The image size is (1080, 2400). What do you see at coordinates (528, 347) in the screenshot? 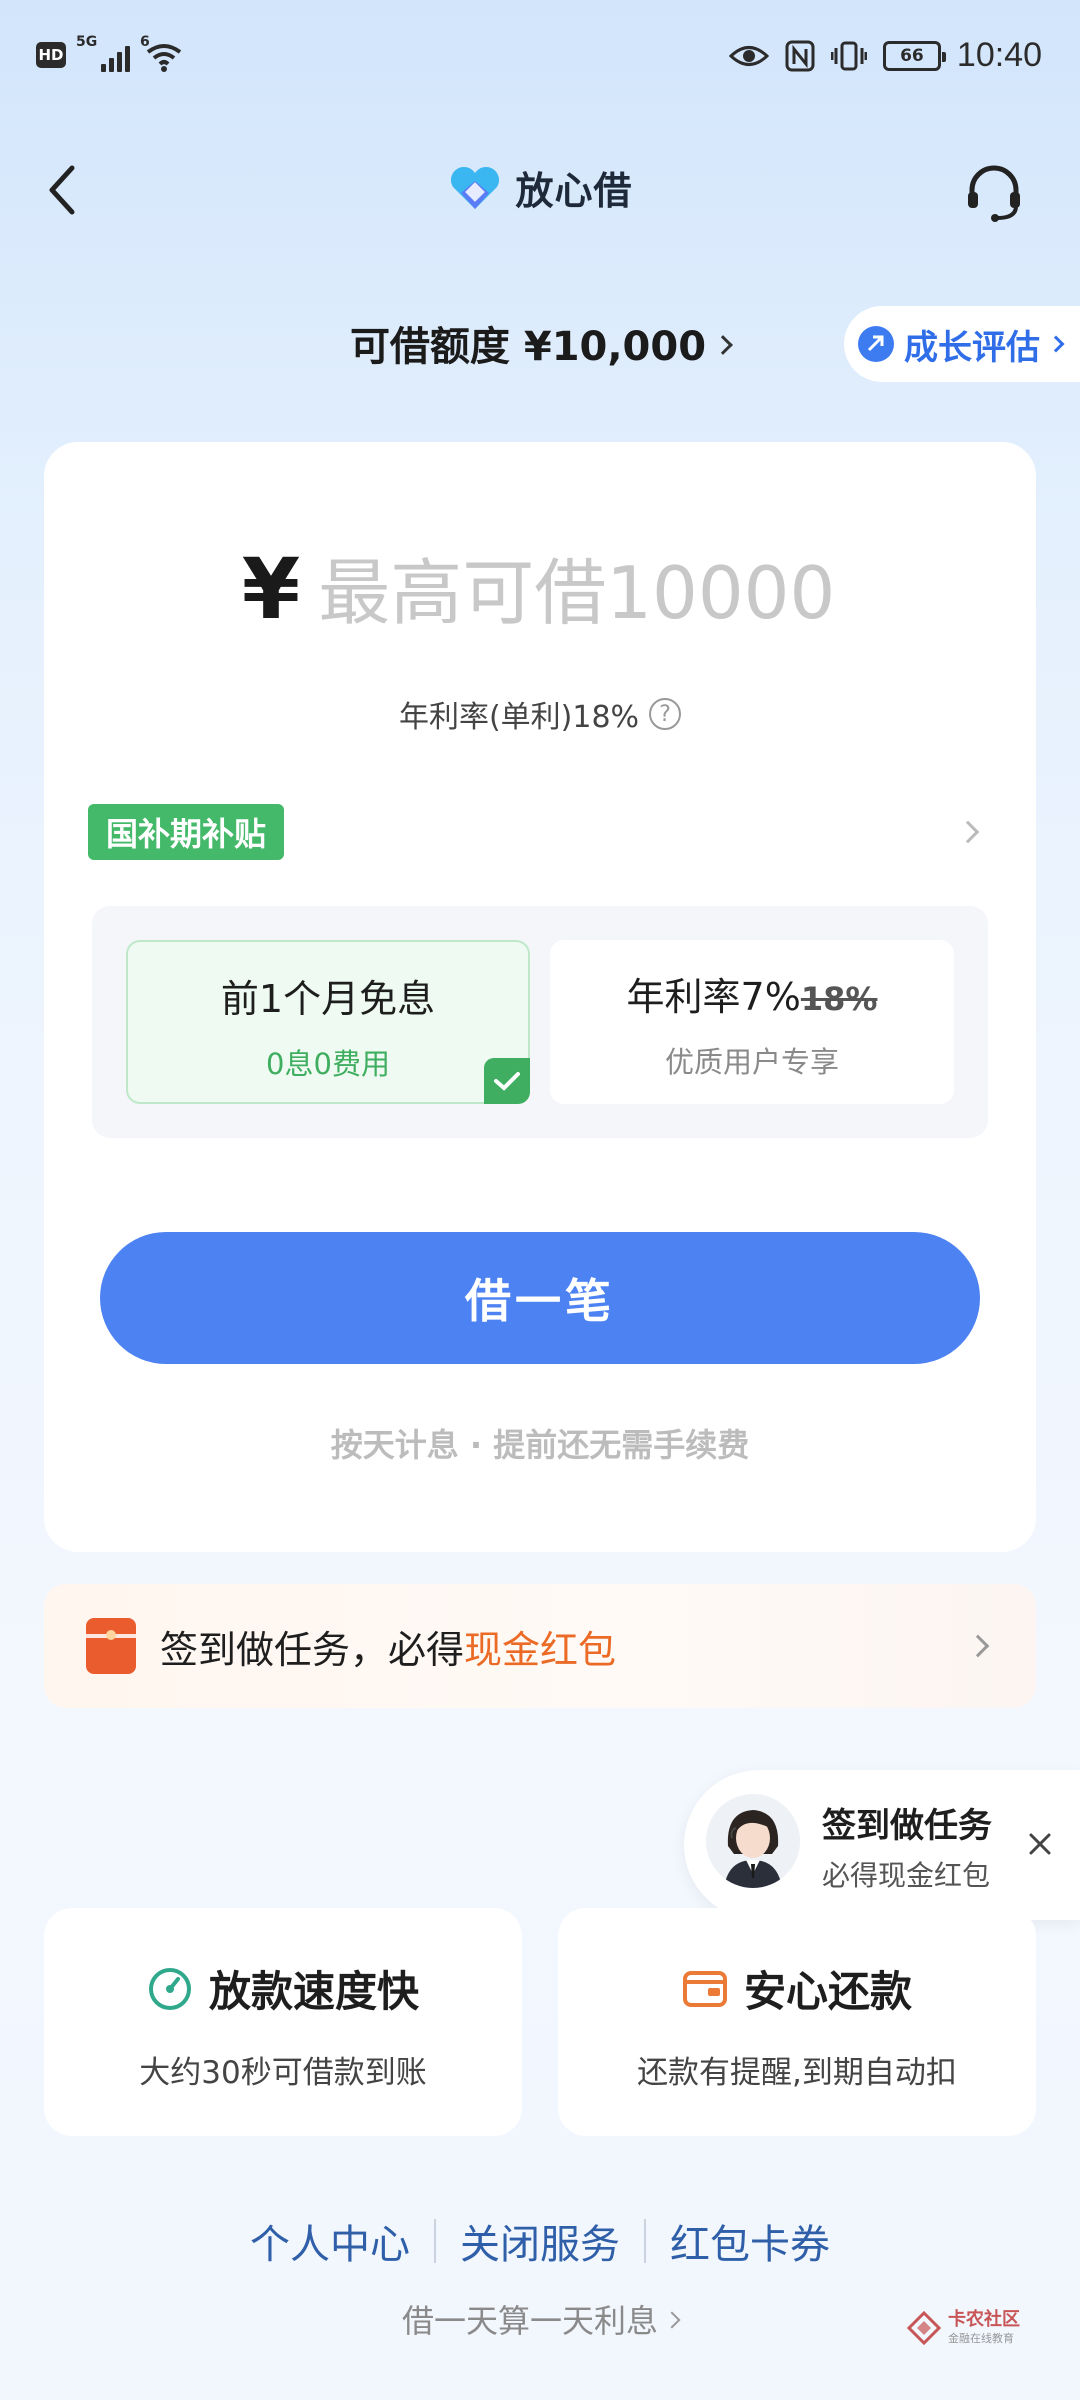
I see `credit-quota-label: 可借额度 ¥10,000` at bounding box center [528, 347].